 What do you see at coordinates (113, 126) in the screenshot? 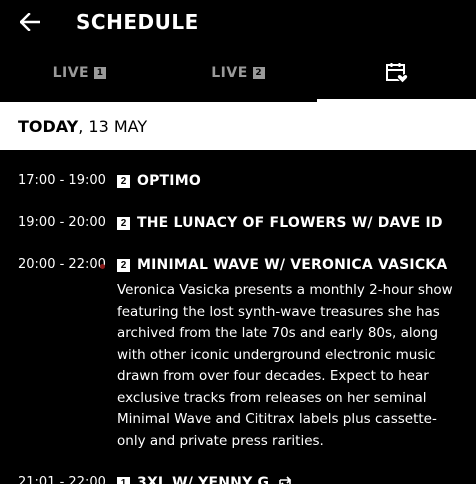
I see `date-label: , 13 MAY` at bounding box center [113, 126].